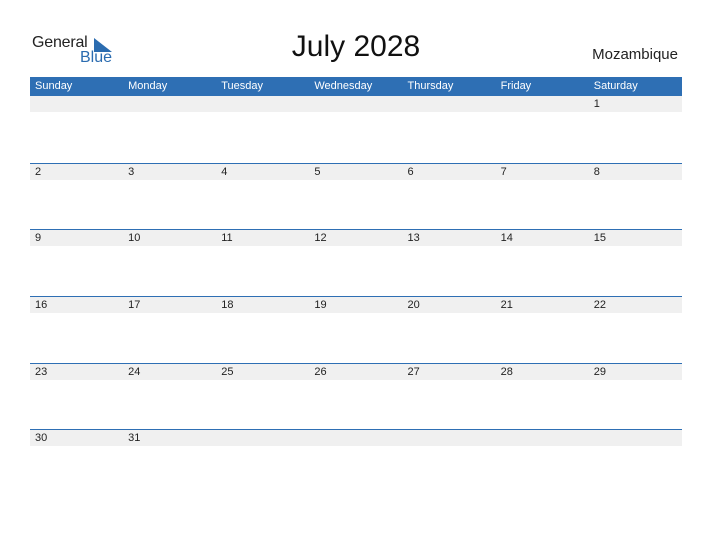  I want to click on day-cell: 24, so click(134, 371).